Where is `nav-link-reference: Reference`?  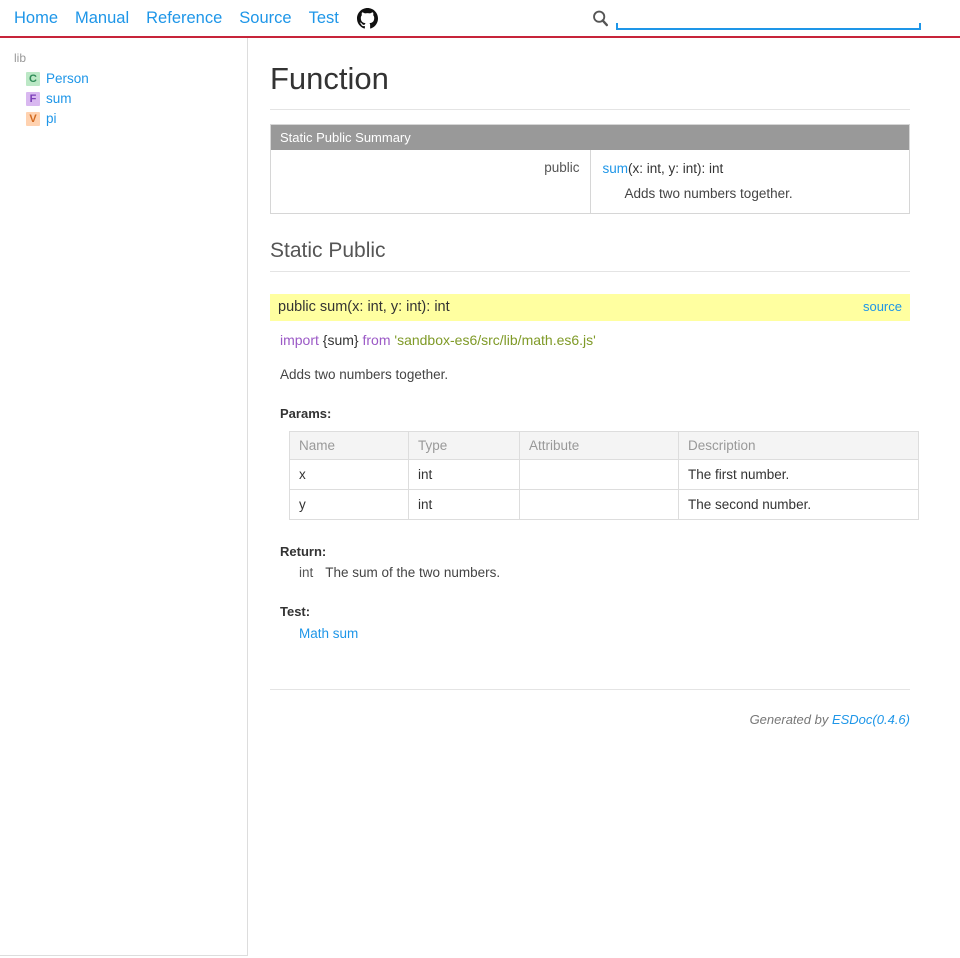
nav-link-reference: Reference is located at coordinates (184, 18).